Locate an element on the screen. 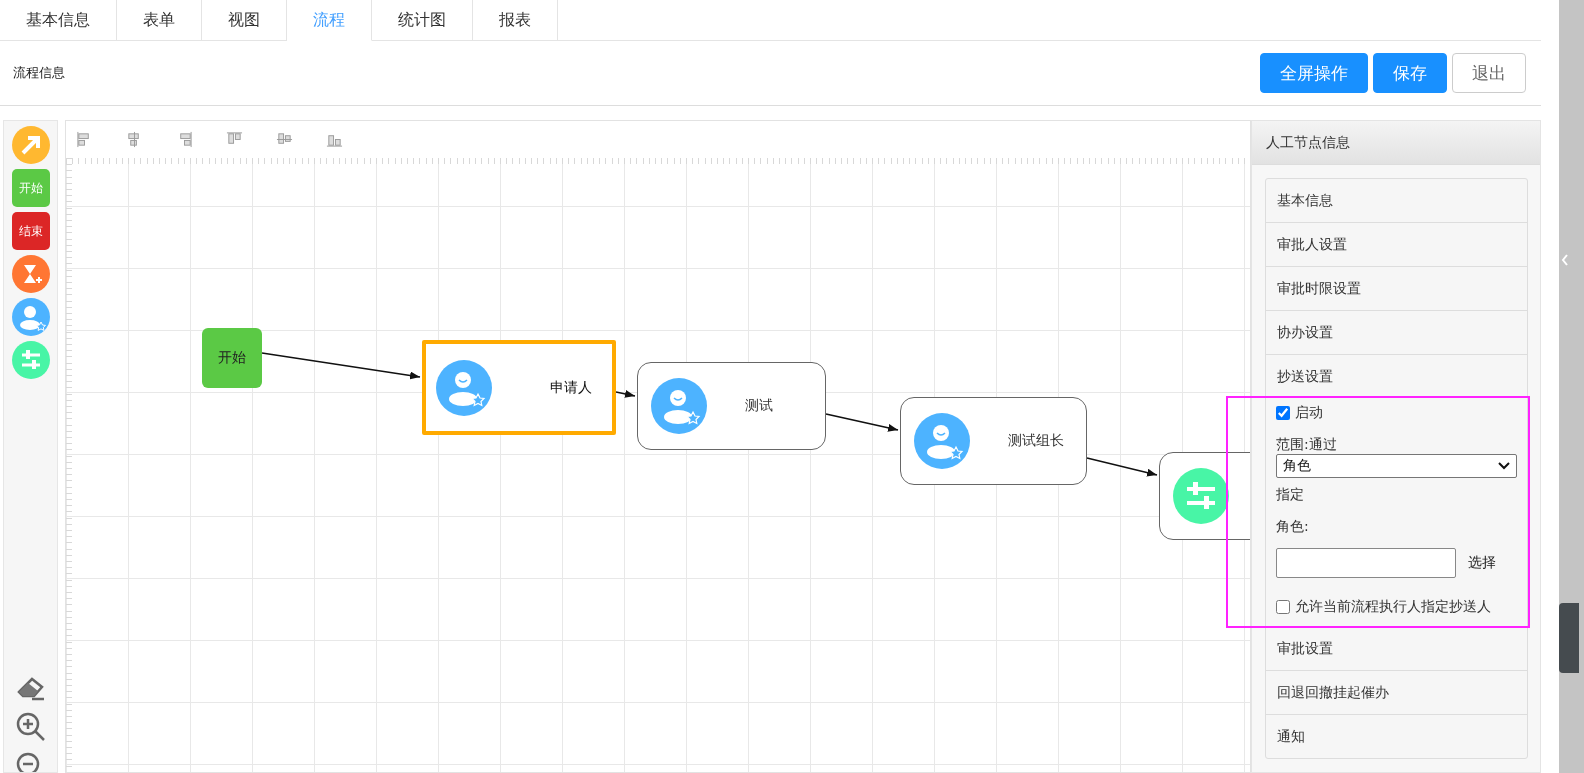 This screenshot has width=1584, height=773. field-label: 指定 is located at coordinates (1290, 495).